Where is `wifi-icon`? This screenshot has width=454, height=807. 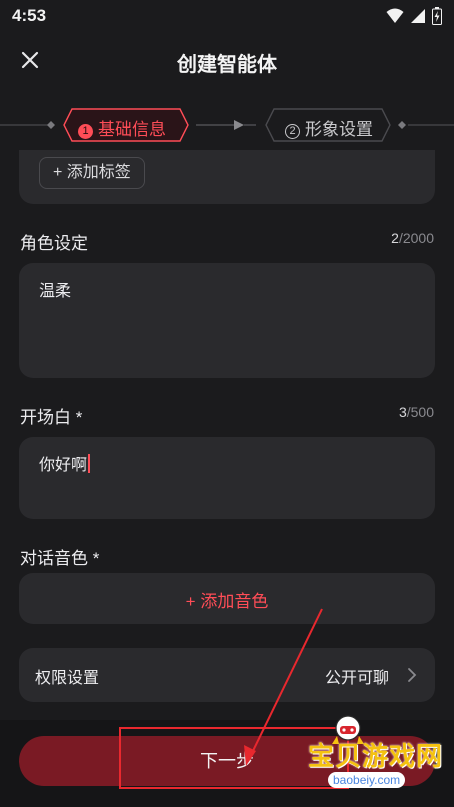
wifi-icon is located at coordinates (395, 15).